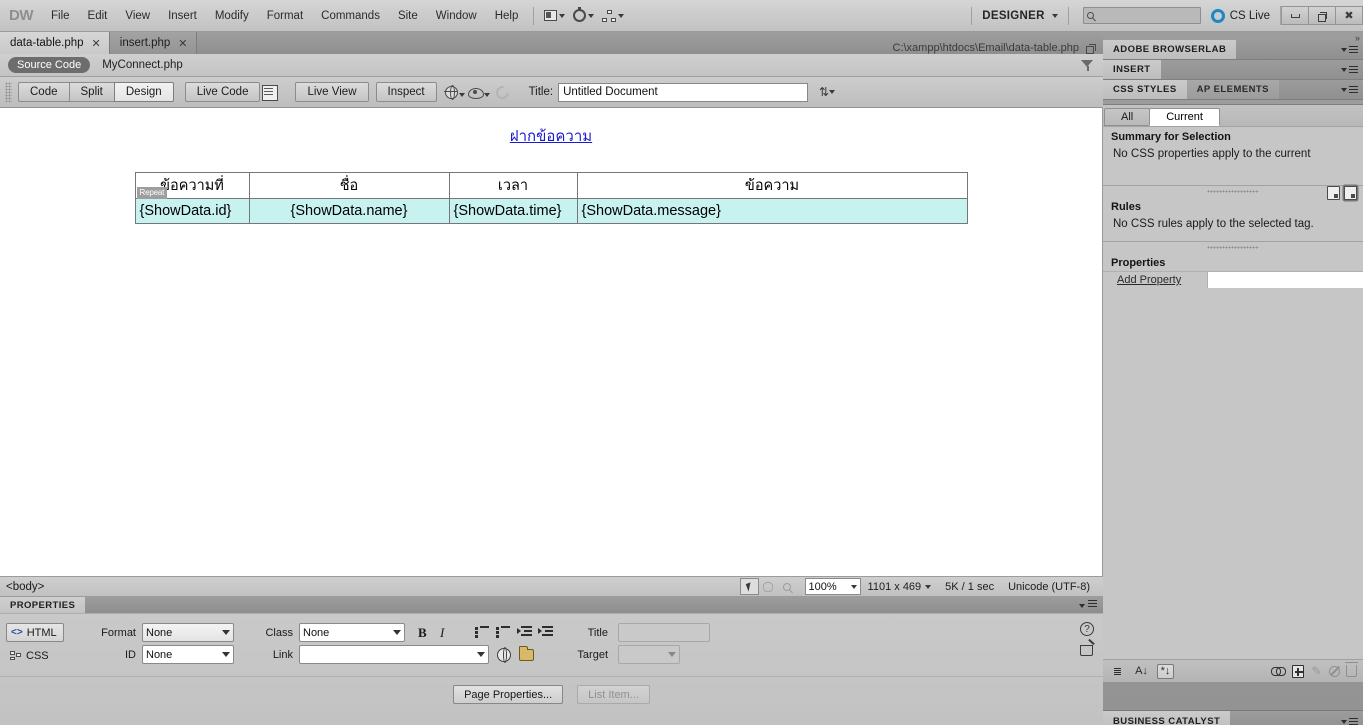 Image resolution: width=1363 pixels, height=725 pixels. Describe the element at coordinates (285, 16) in the screenshot. I see `menu-format: Format` at that location.